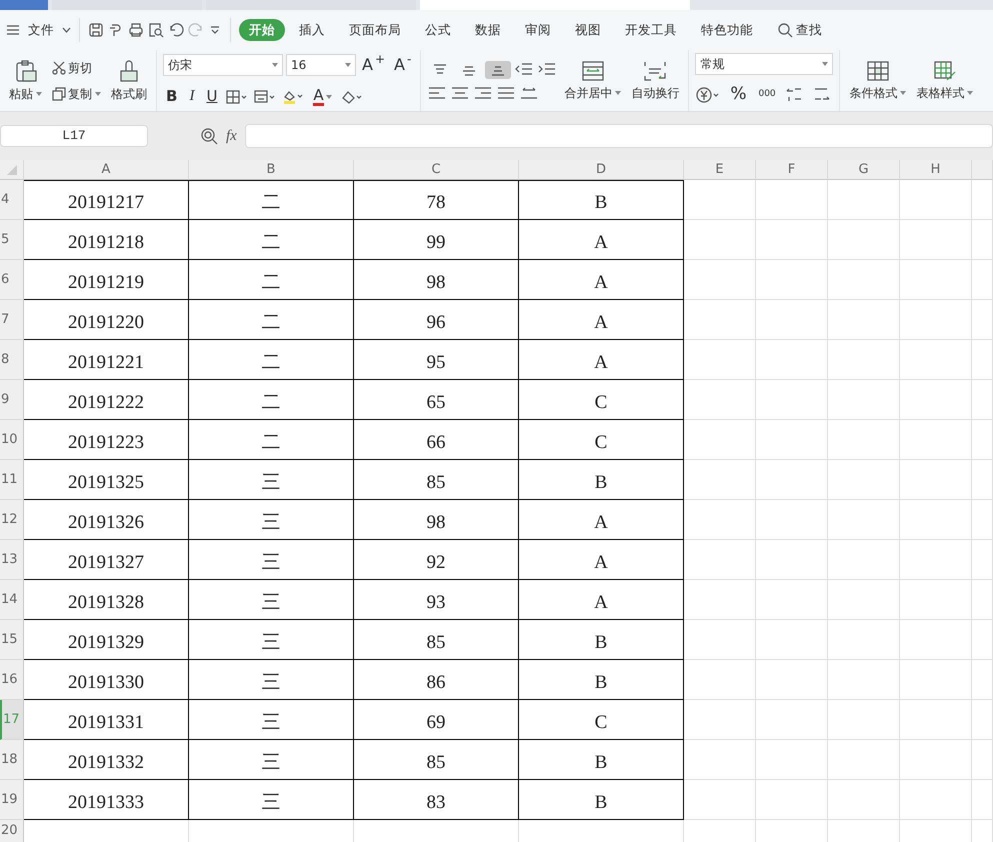 The width and height of the screenshot is (993, 842). Describe the element at coordinates (506, 92) in the screenshot. I see `justify-icon` at that location.